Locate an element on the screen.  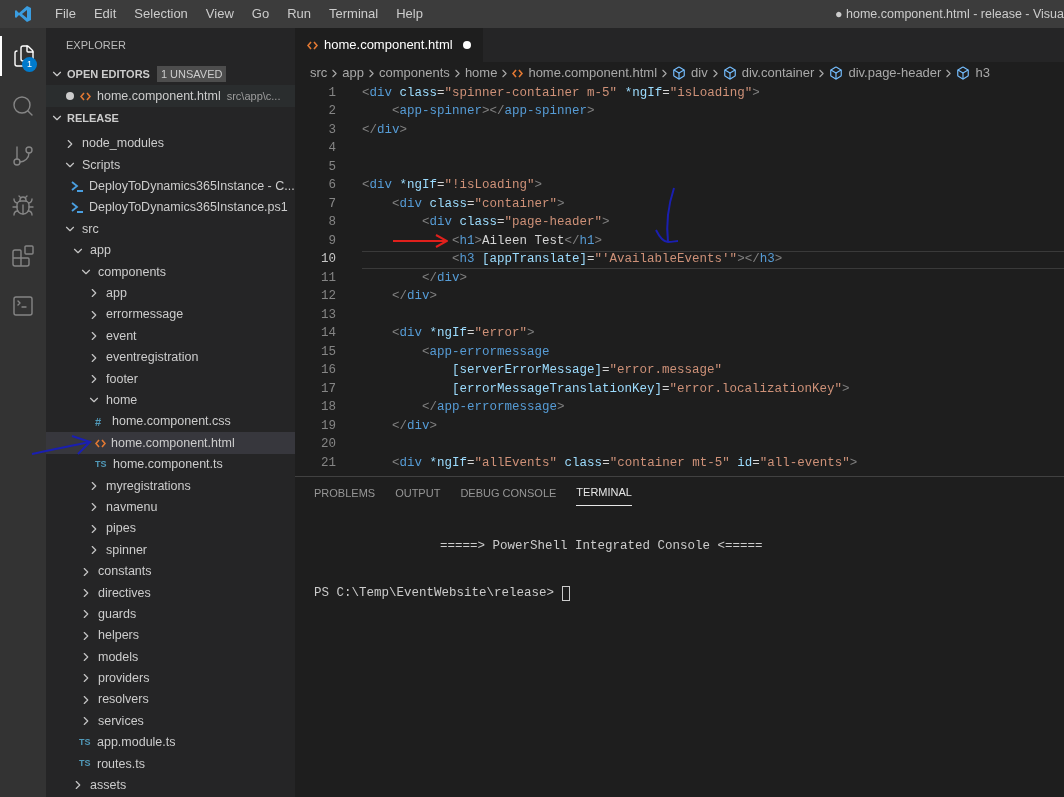
line-number: 15 is located at coordinates (328, 352).